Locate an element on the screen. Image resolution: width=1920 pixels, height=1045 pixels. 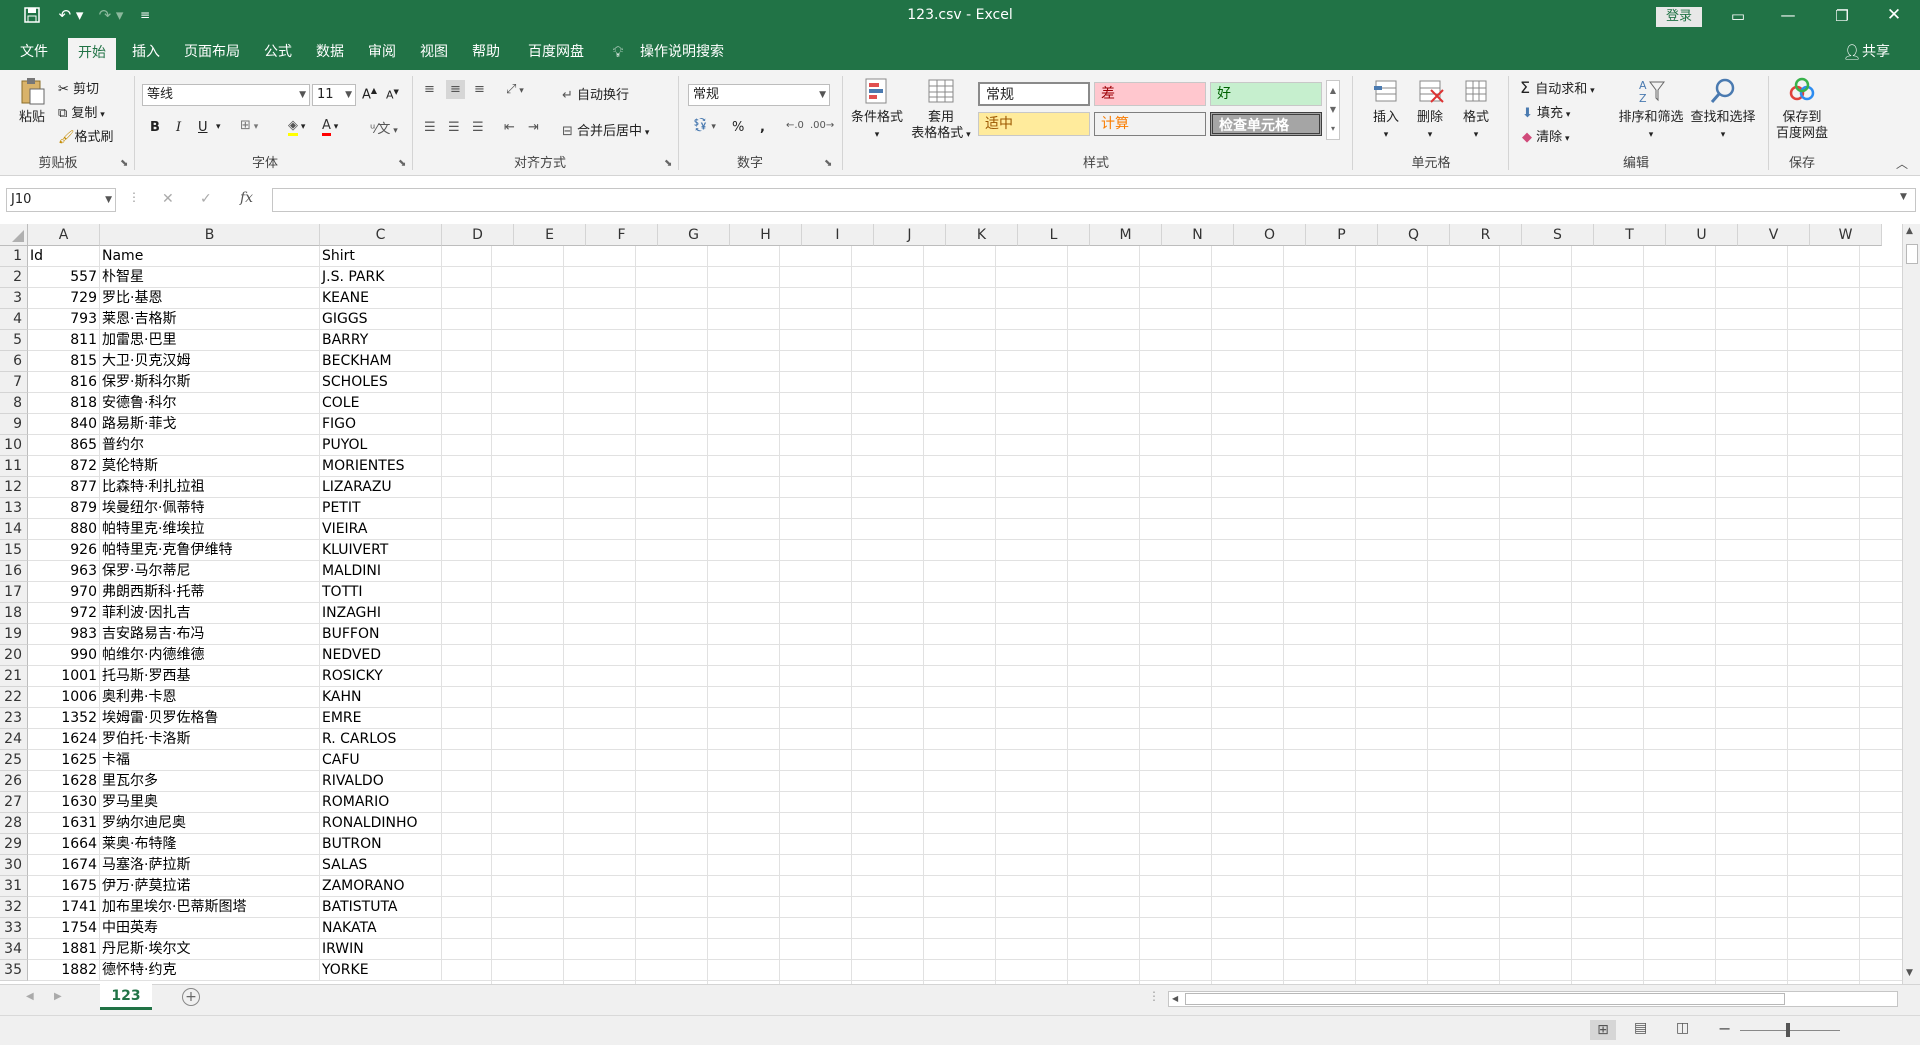
cell-name: 罗马里奥 is located at coordinates (210, 802).